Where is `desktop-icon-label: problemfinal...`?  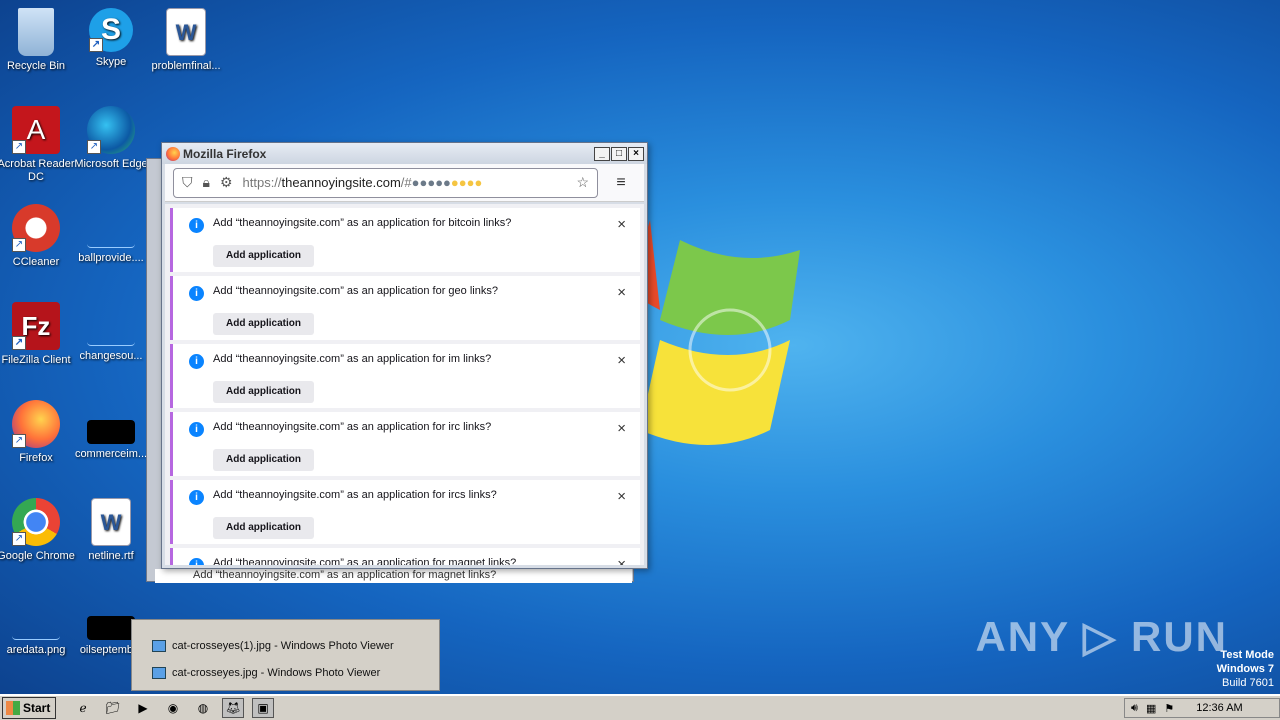 desktop-icon-label: problemfinal... is located at coordinates (186, 66).